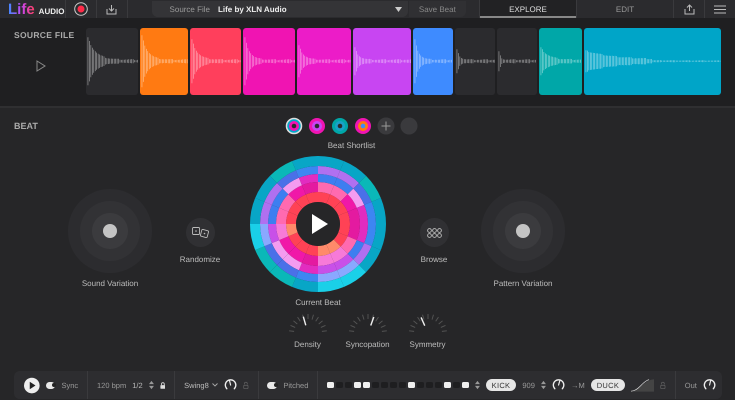  What do you see at coordinates (720, 9) in the screenshot?
I see `menu-icon` at bounding box center [720, 9].